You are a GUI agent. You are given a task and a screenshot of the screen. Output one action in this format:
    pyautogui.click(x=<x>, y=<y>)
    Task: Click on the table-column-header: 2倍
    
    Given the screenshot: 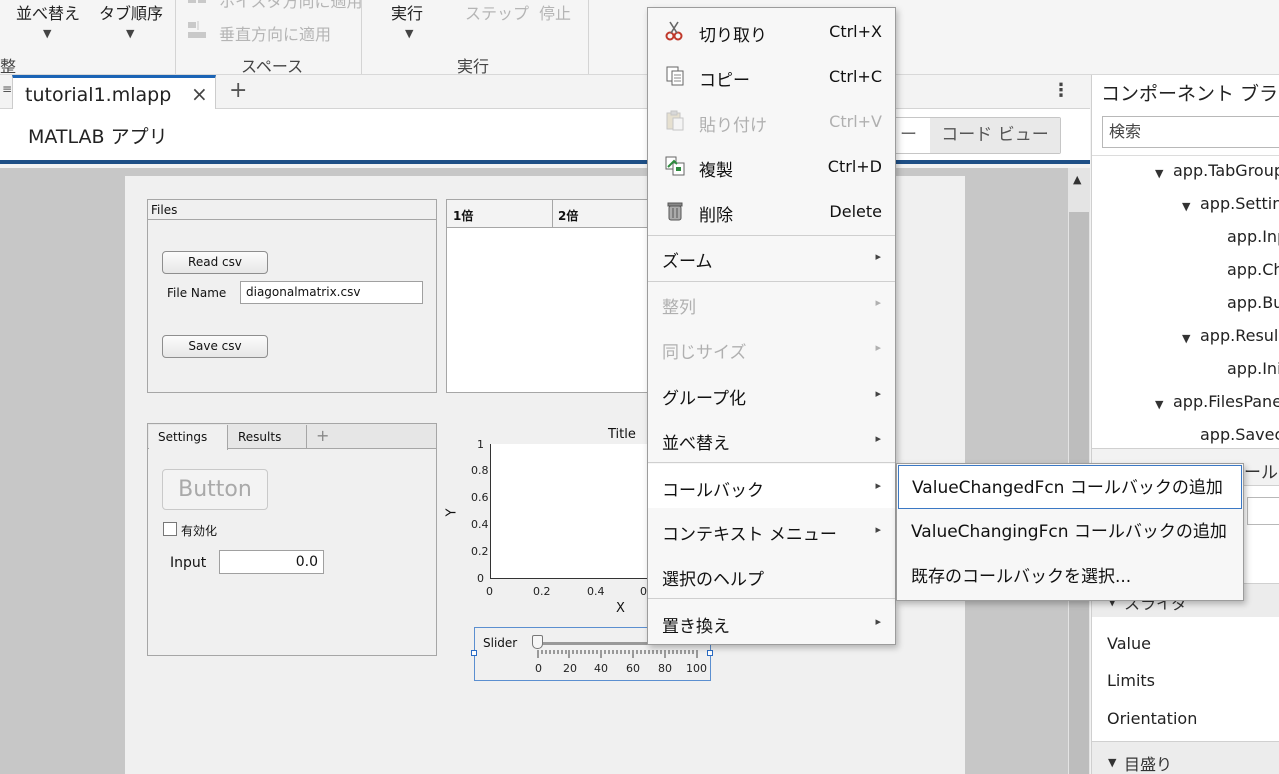 What is the action you would take?
    pyautogui.click(x=568, y=215)
    